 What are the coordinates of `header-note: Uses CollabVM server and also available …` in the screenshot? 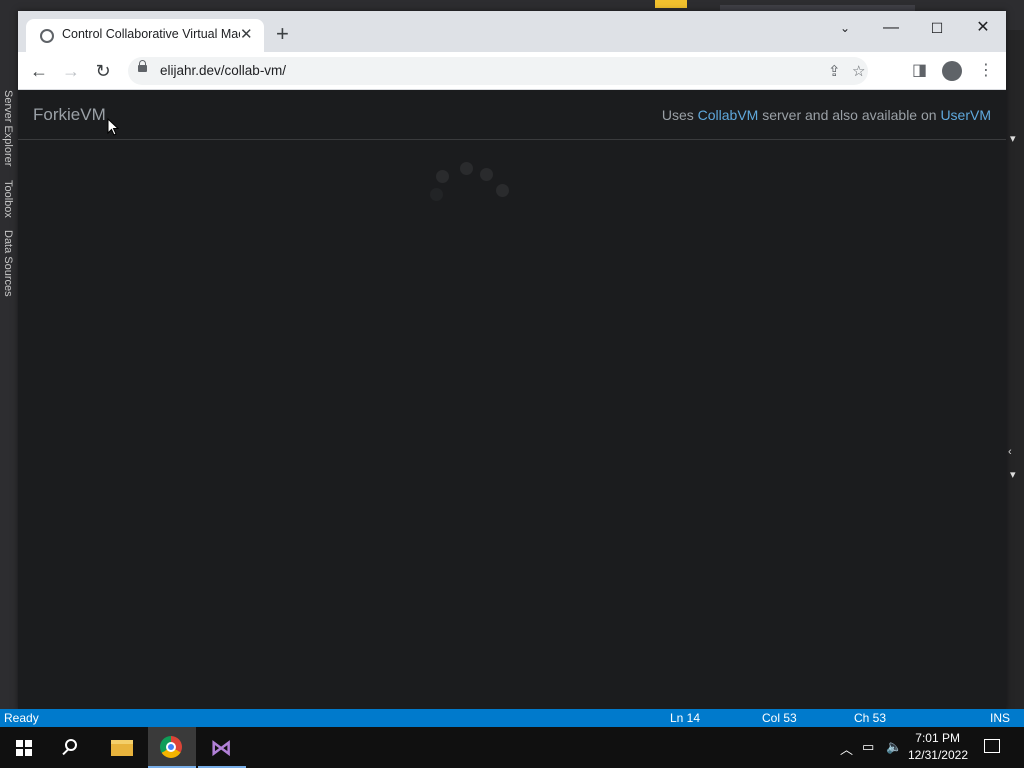 It's located at (826, 115).